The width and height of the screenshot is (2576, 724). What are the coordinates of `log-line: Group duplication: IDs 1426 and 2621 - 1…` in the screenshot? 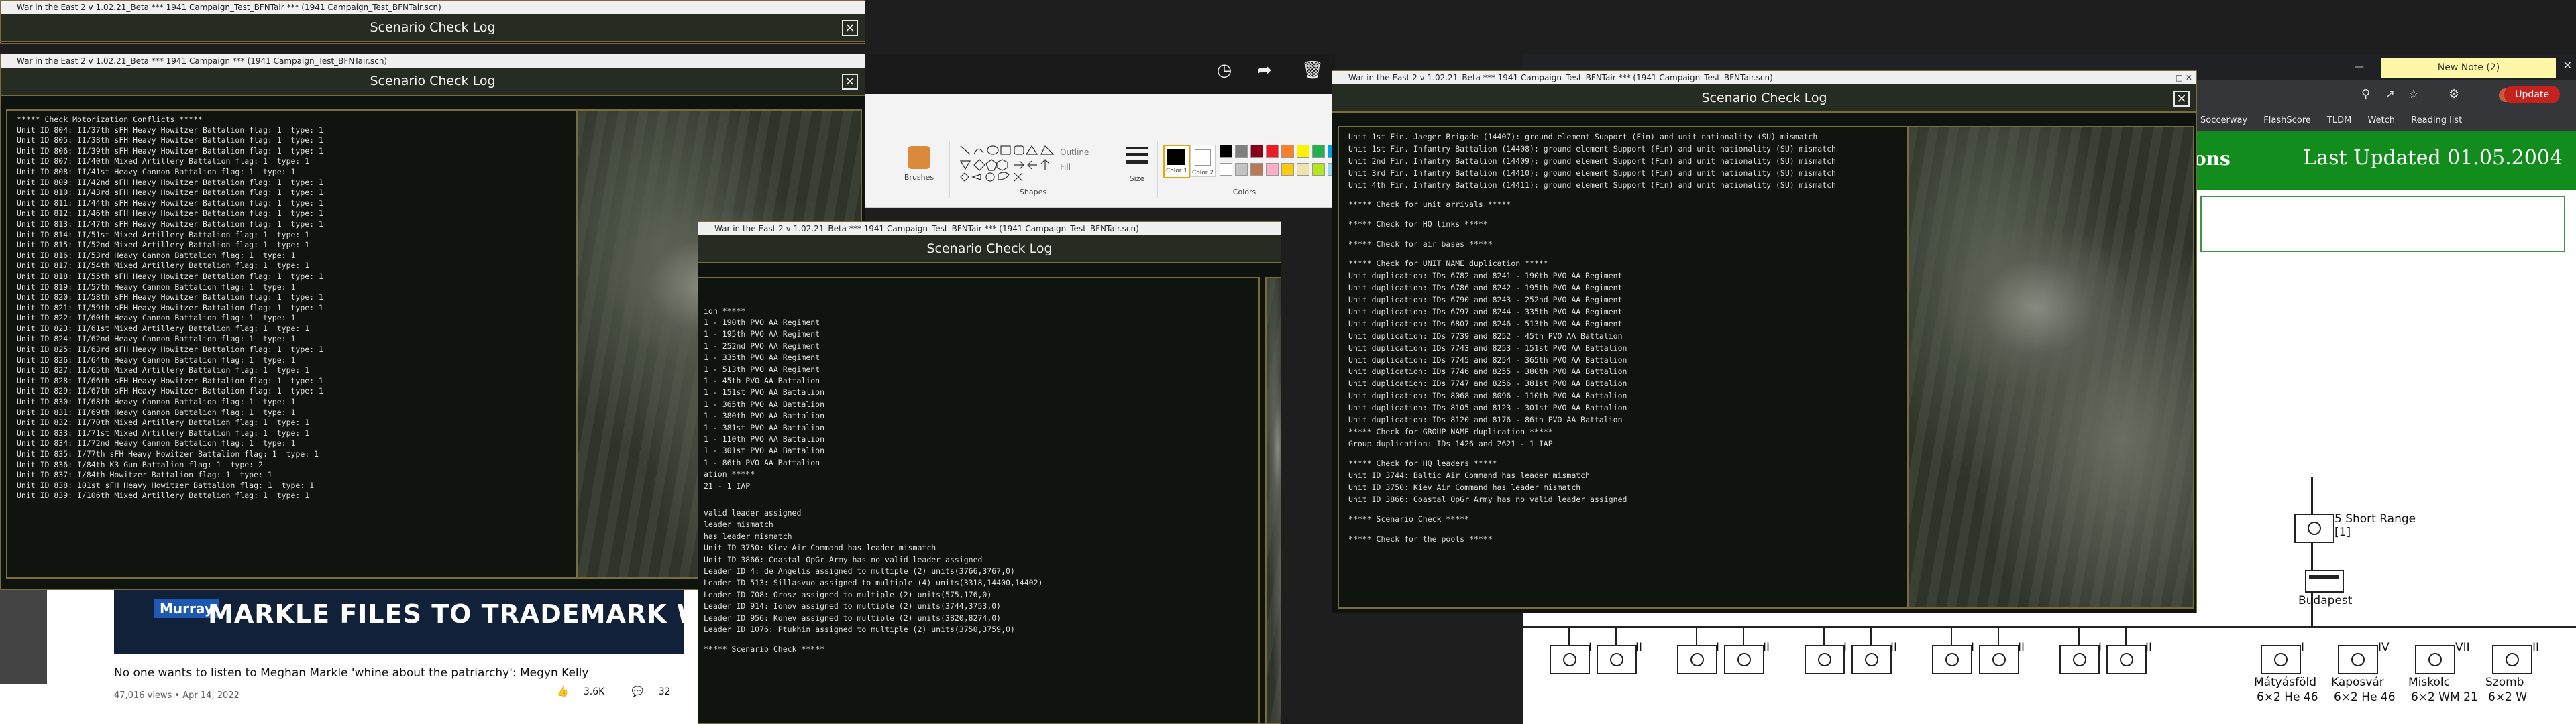 It's located at (1450, 443).